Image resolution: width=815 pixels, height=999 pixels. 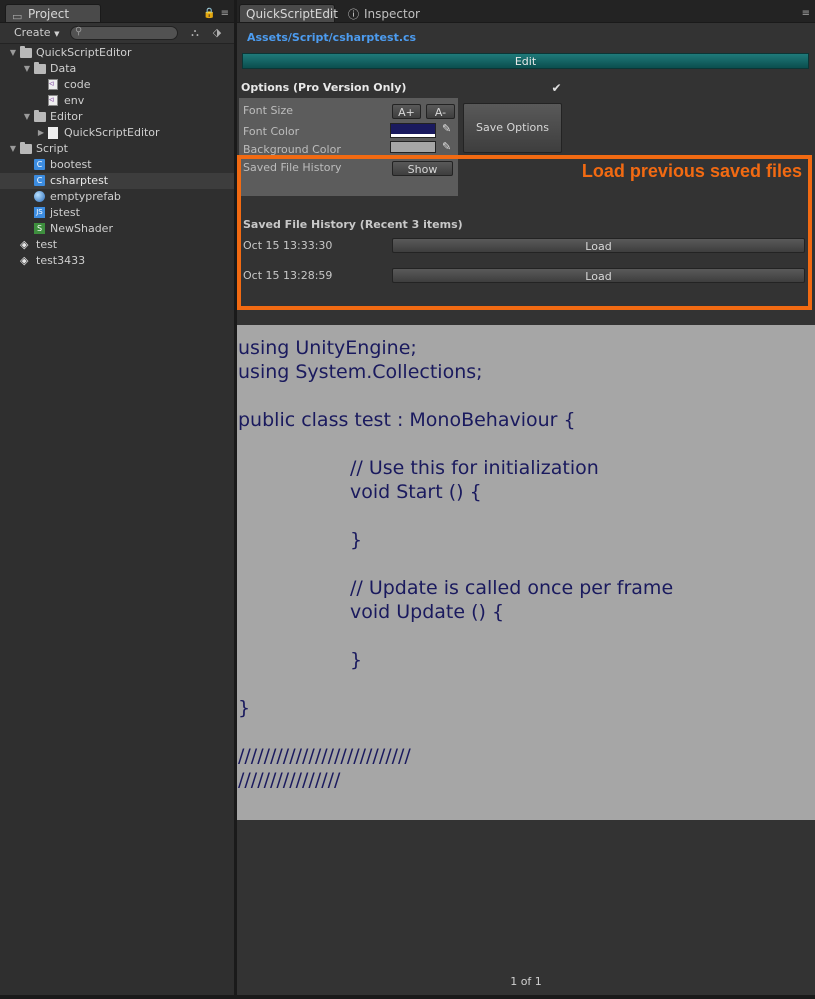 I want to click on checkmark-icon: ✔, so click(x=556, y=88).